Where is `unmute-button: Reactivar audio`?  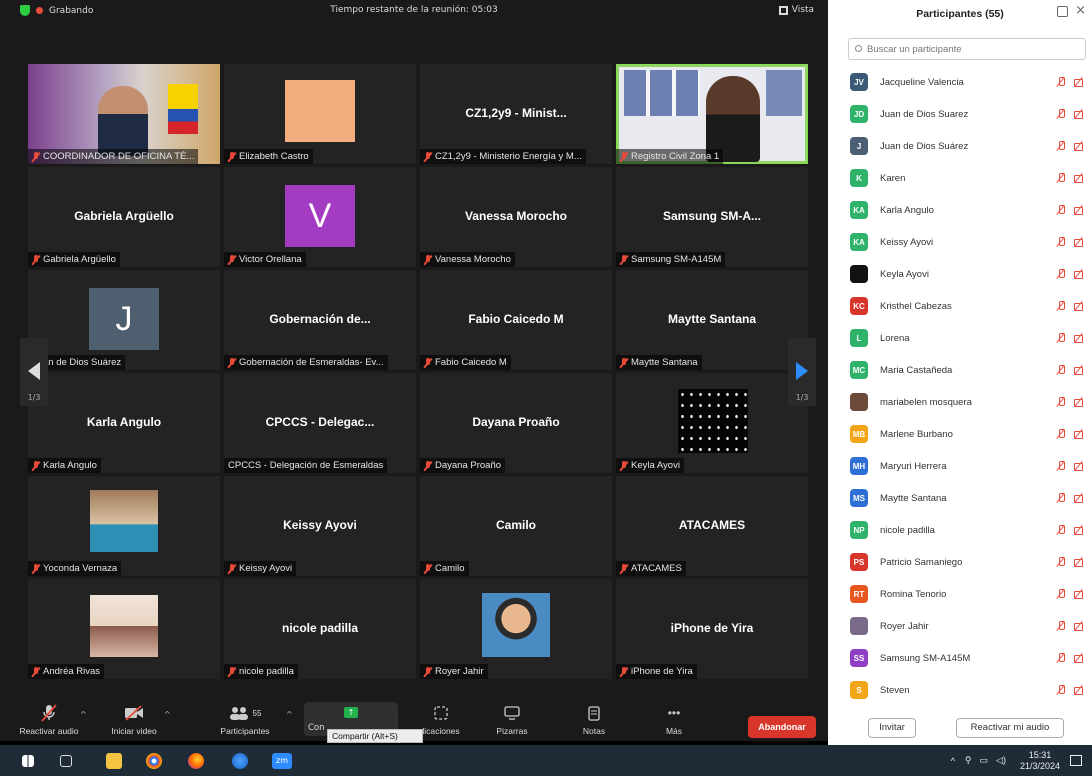 unmute-button: Reactivar audio is located at coordinates (49, 720).